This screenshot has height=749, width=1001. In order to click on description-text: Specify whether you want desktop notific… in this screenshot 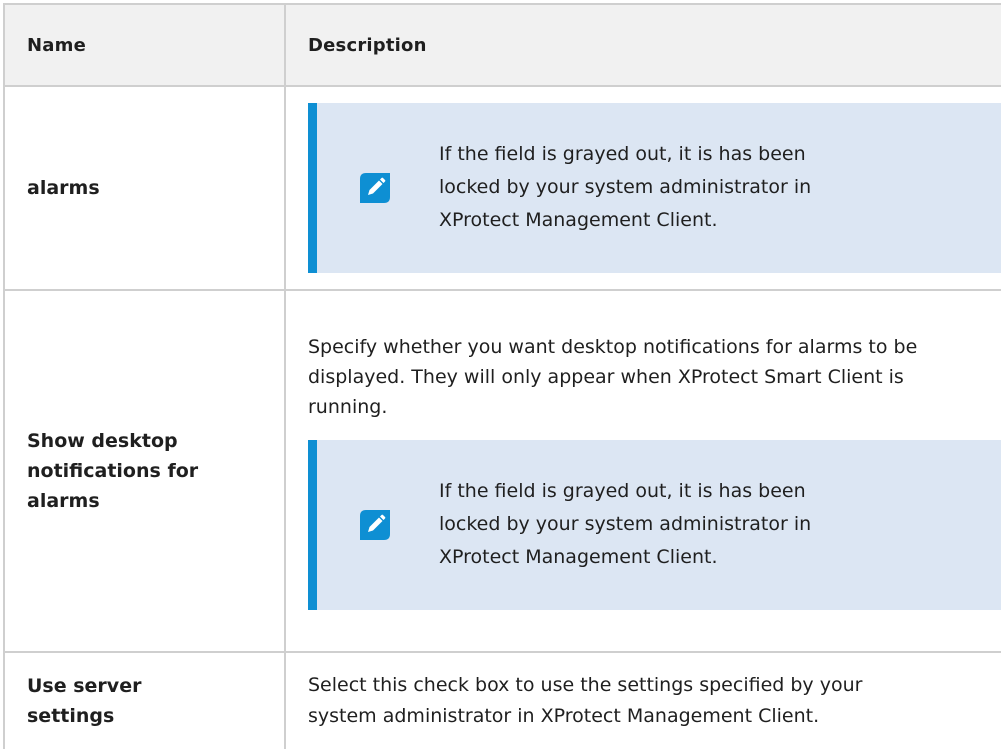, I will do `click(654, 377)`.